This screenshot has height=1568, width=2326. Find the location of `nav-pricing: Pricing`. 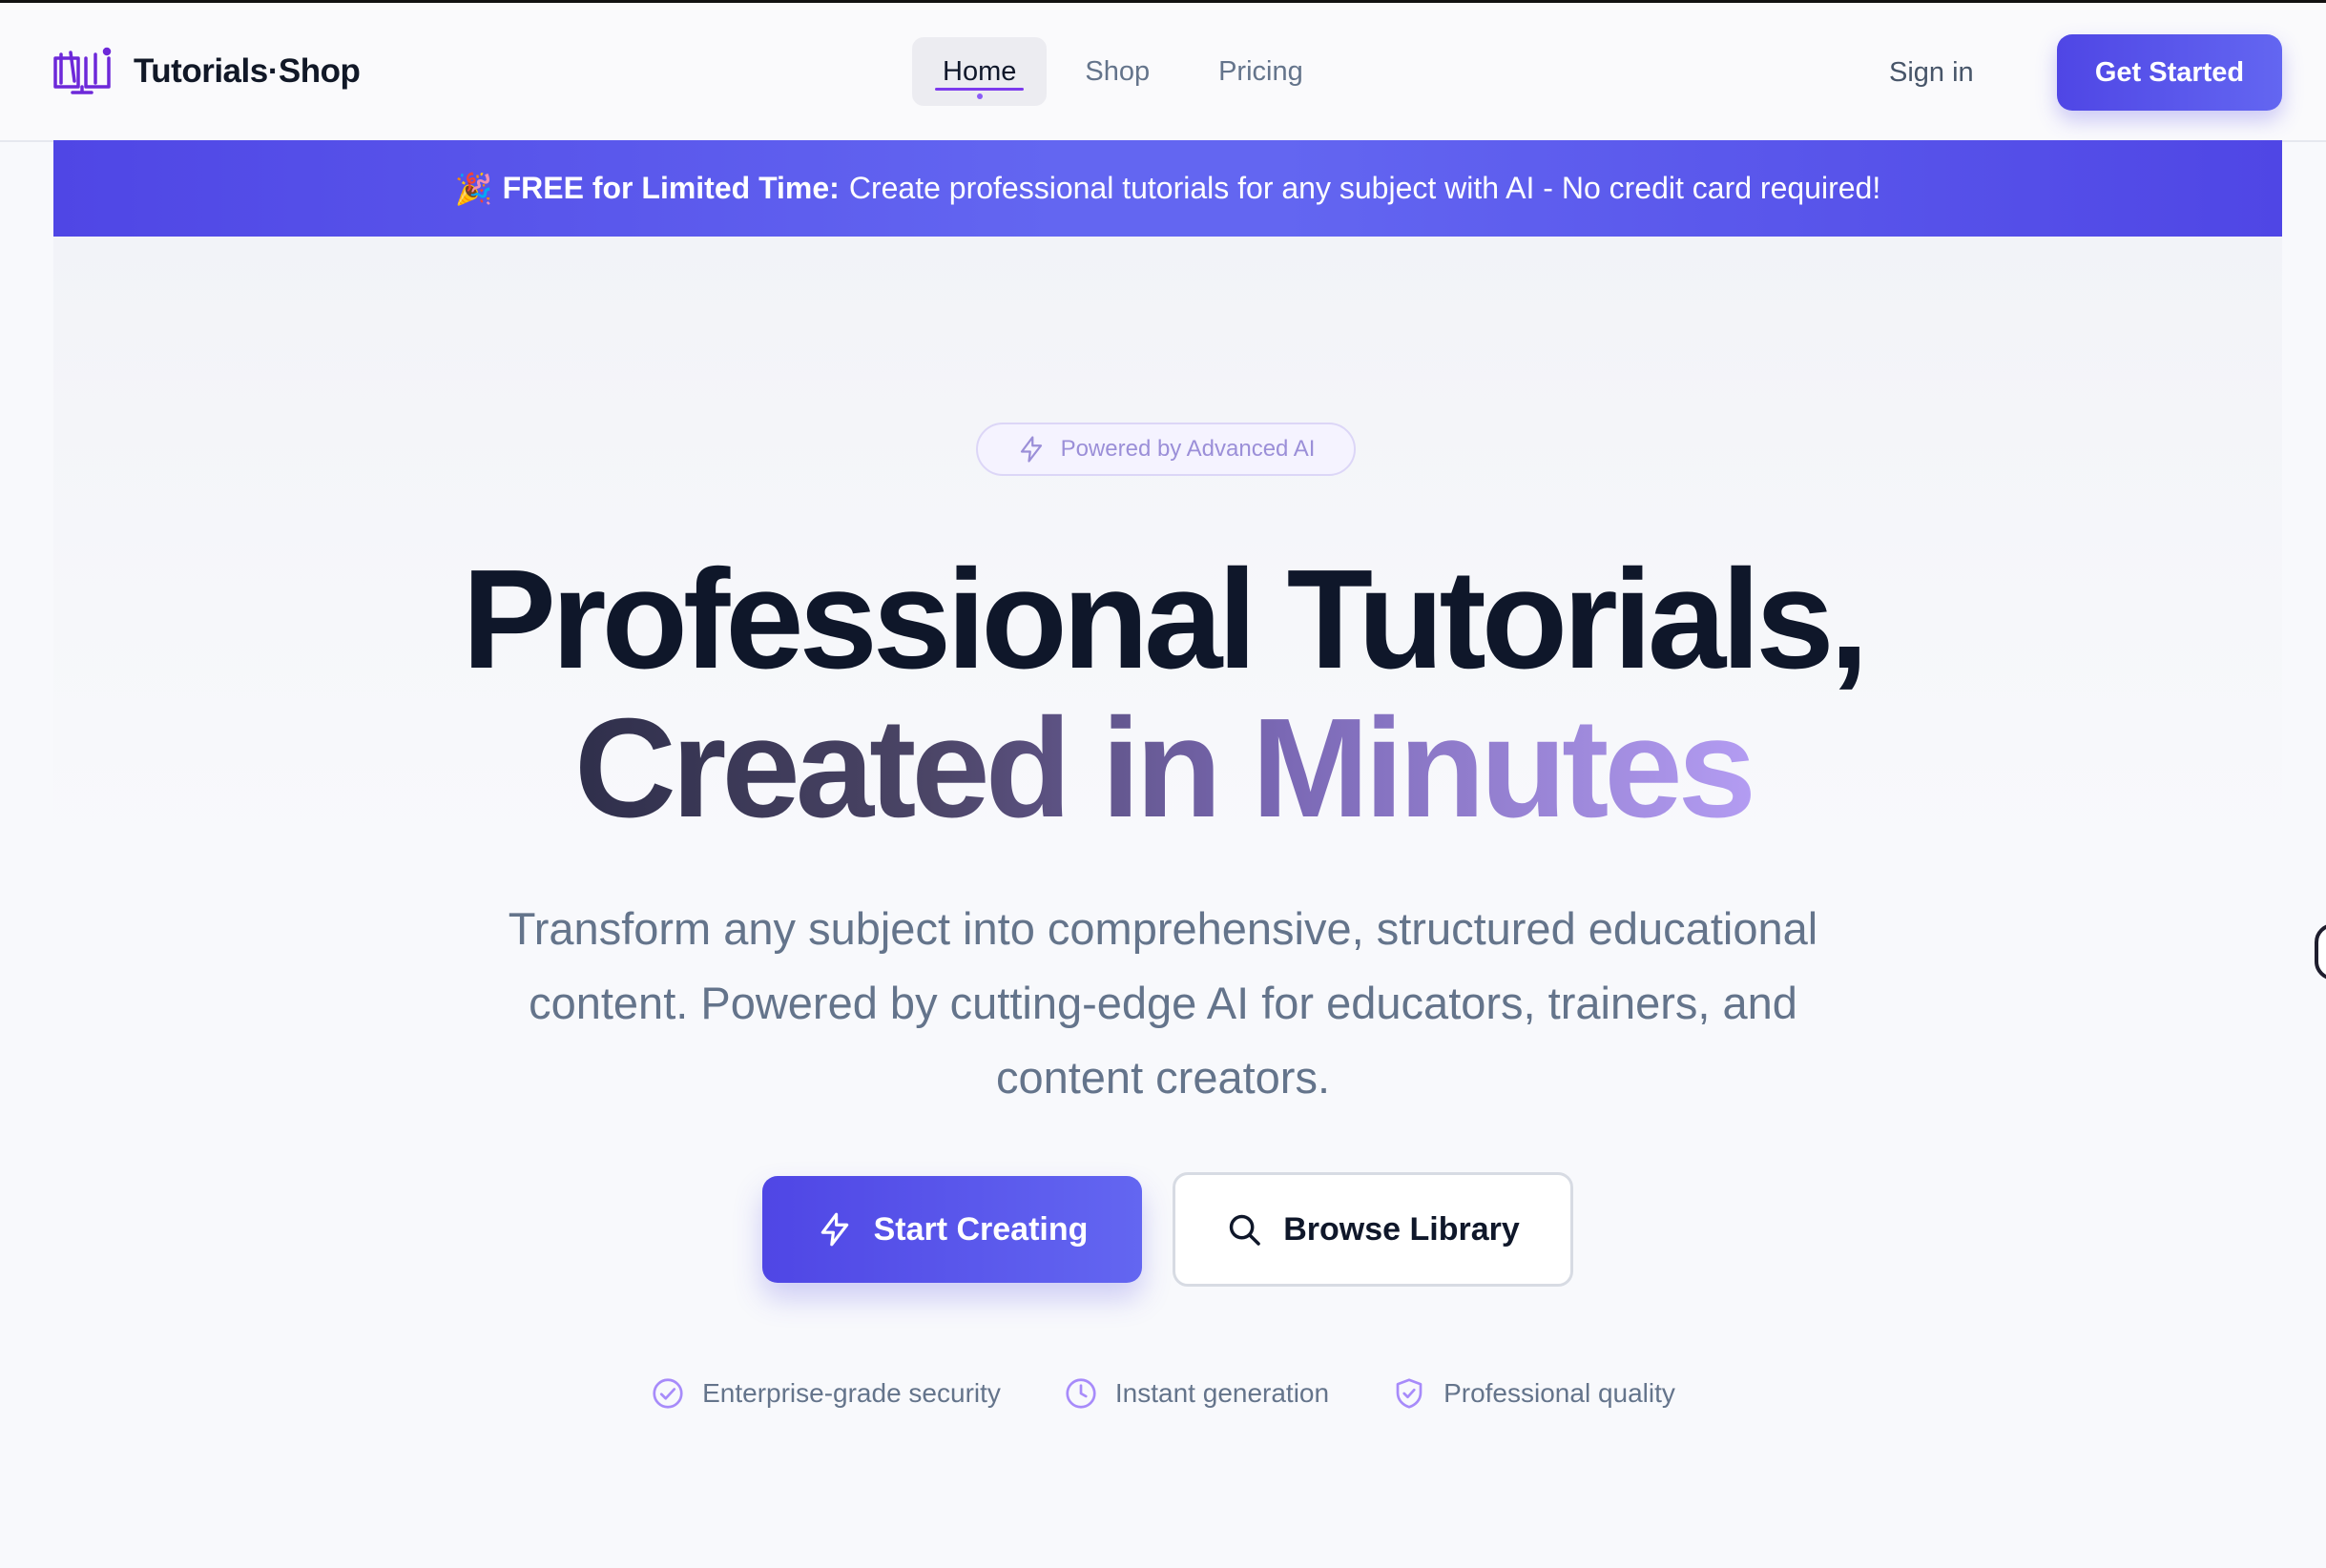

nav-pricing: Pricing is located at coordinates (1261, 71).